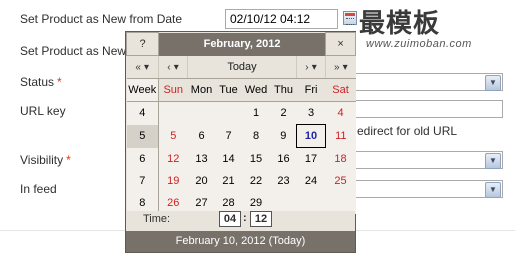 This screenshot has width=515, height=280. What do you see at coordinates (311, 113) in the screenshot?
I see `day-cell: 3` at bounding box center [311, 113].